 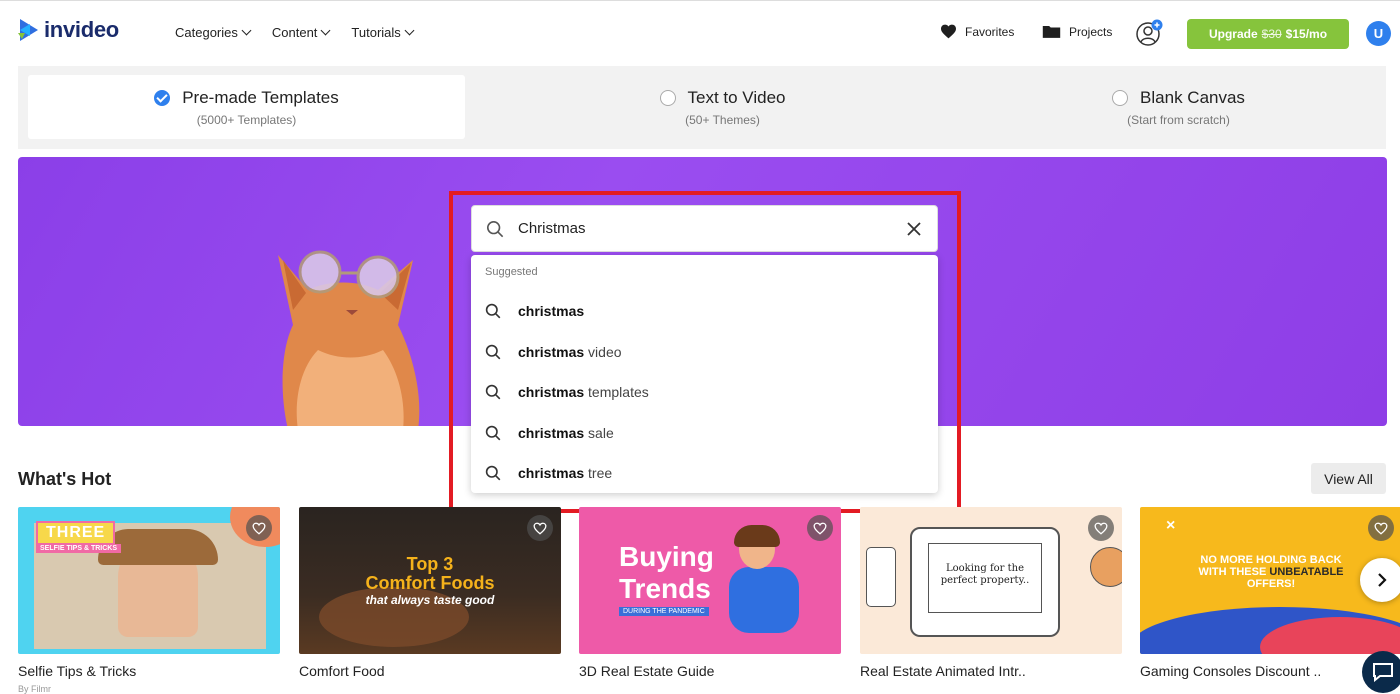 What do you see at coordinates (1091, 31) in the screenshot?
I see `projects-label: Projects` at bounding box center [1091, 31].